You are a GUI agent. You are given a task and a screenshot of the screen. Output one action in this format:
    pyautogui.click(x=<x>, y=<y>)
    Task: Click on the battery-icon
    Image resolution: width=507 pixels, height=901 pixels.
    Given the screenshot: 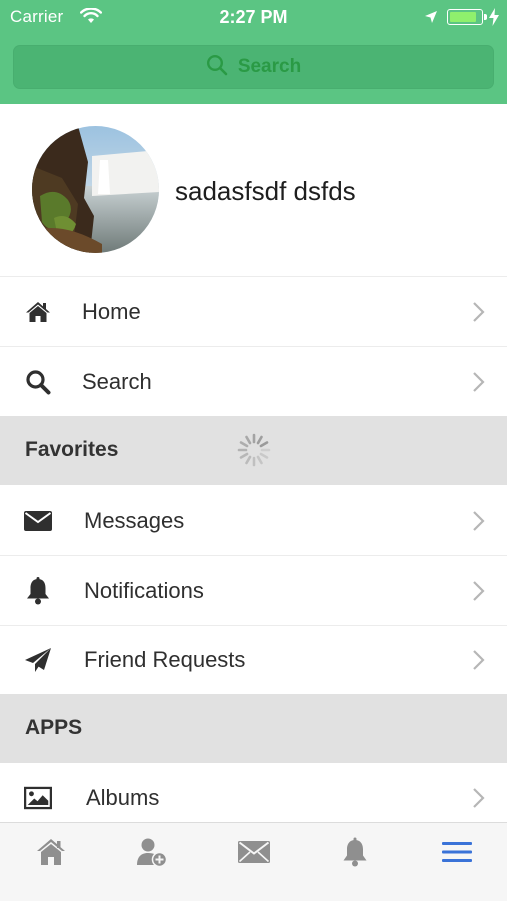 What is the action you would take?
    pyautogui.click(x=467, y=17)
    